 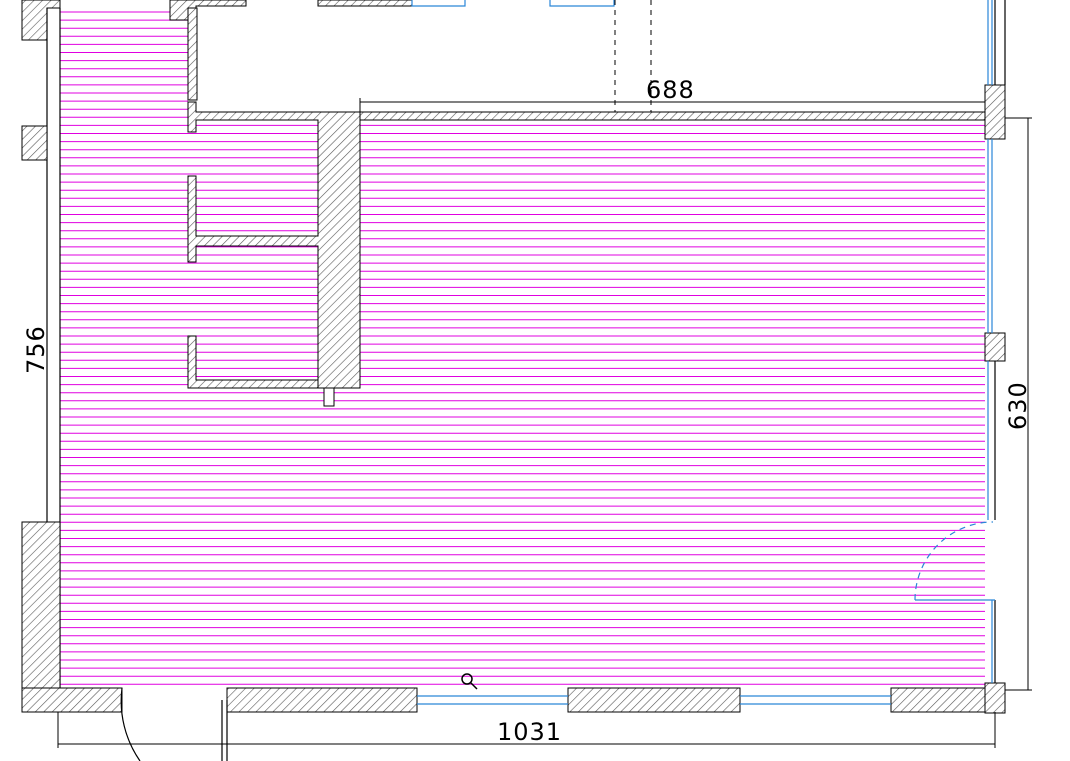 I want to click on dimension-left-label: 756, so click(x=36, y=349).